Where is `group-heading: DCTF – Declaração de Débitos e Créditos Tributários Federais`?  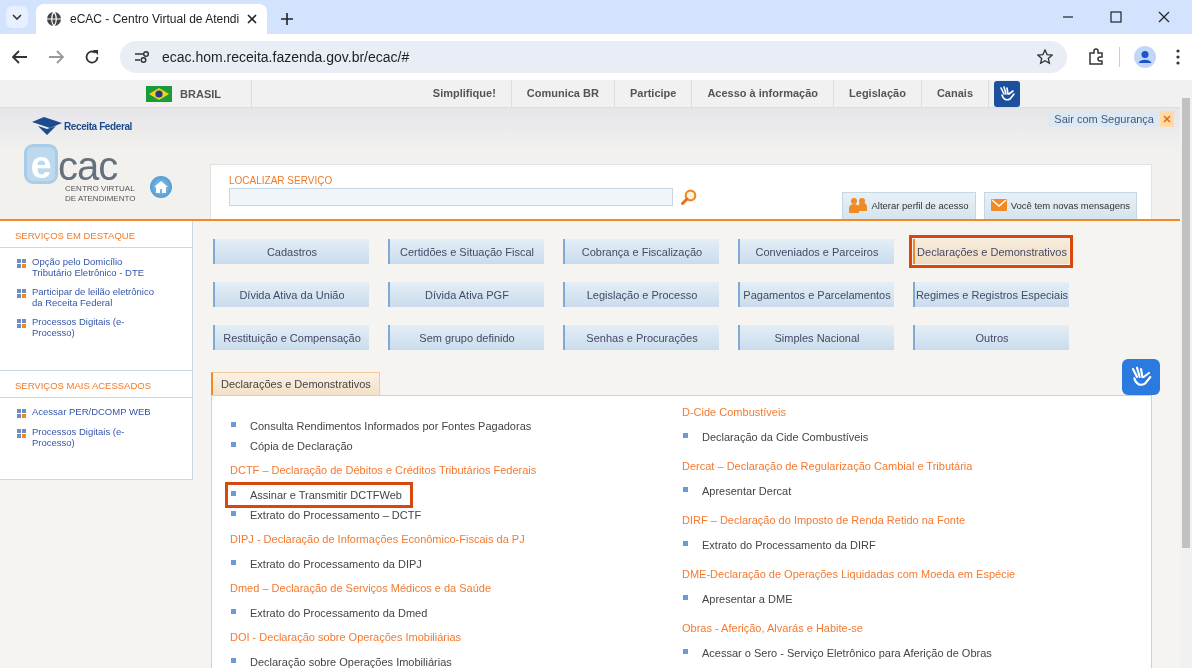
group-heading: DCTF – Declaração de Débitos e Créditos Tributários Federais is located at coordinates (384, 470).